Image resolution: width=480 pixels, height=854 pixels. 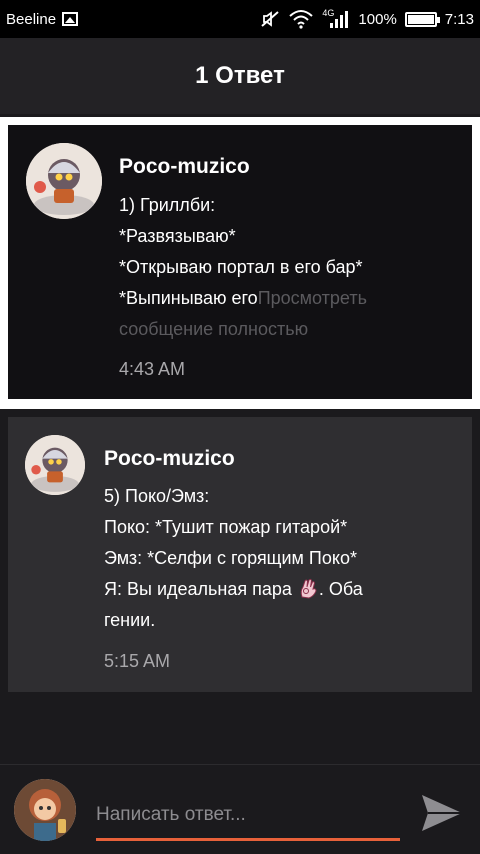 I want to click on reply-input, so click(x=248, y=818).